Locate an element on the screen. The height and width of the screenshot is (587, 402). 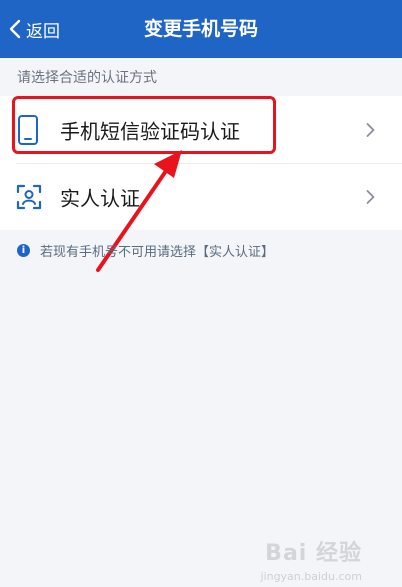
option-label: 实人认证 is located at coordinates (100, 198).